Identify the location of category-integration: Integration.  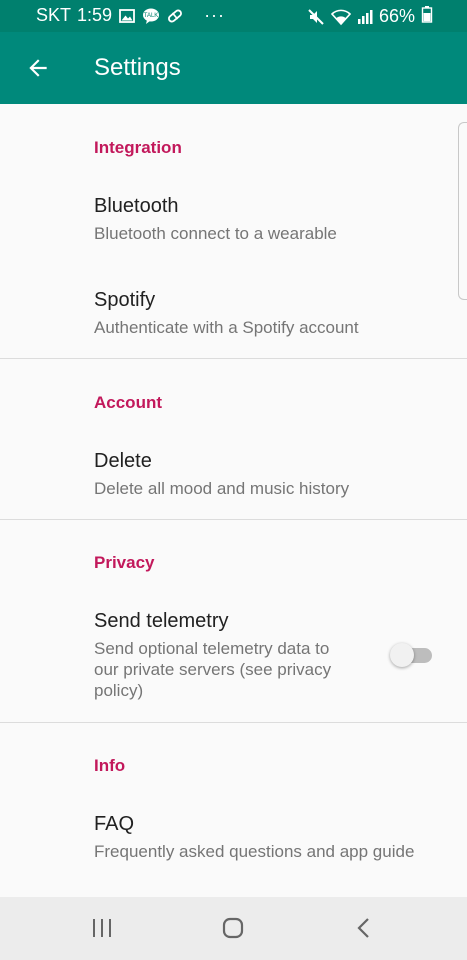
(138, 147).